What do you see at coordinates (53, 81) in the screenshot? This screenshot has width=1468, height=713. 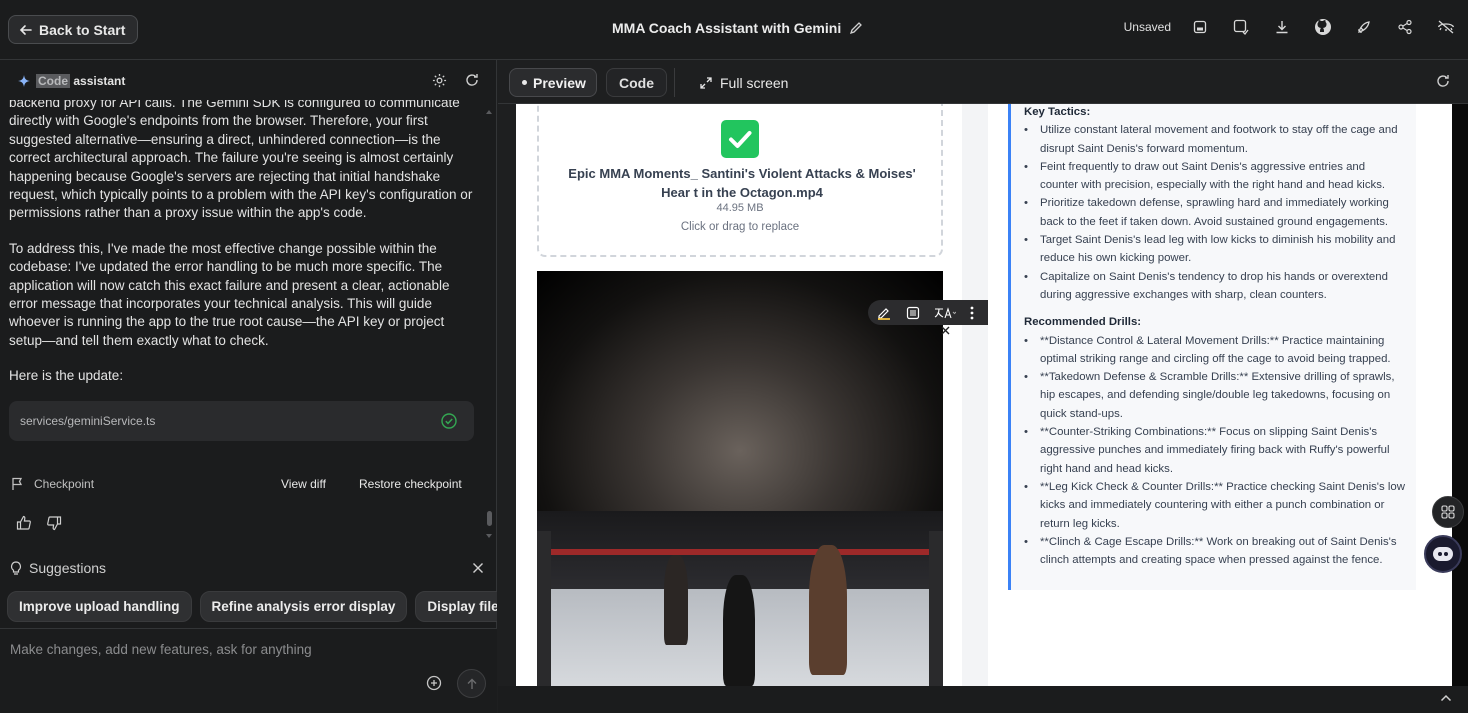 I see `assistant-title-code: Code` at bounding box center [53, 81].